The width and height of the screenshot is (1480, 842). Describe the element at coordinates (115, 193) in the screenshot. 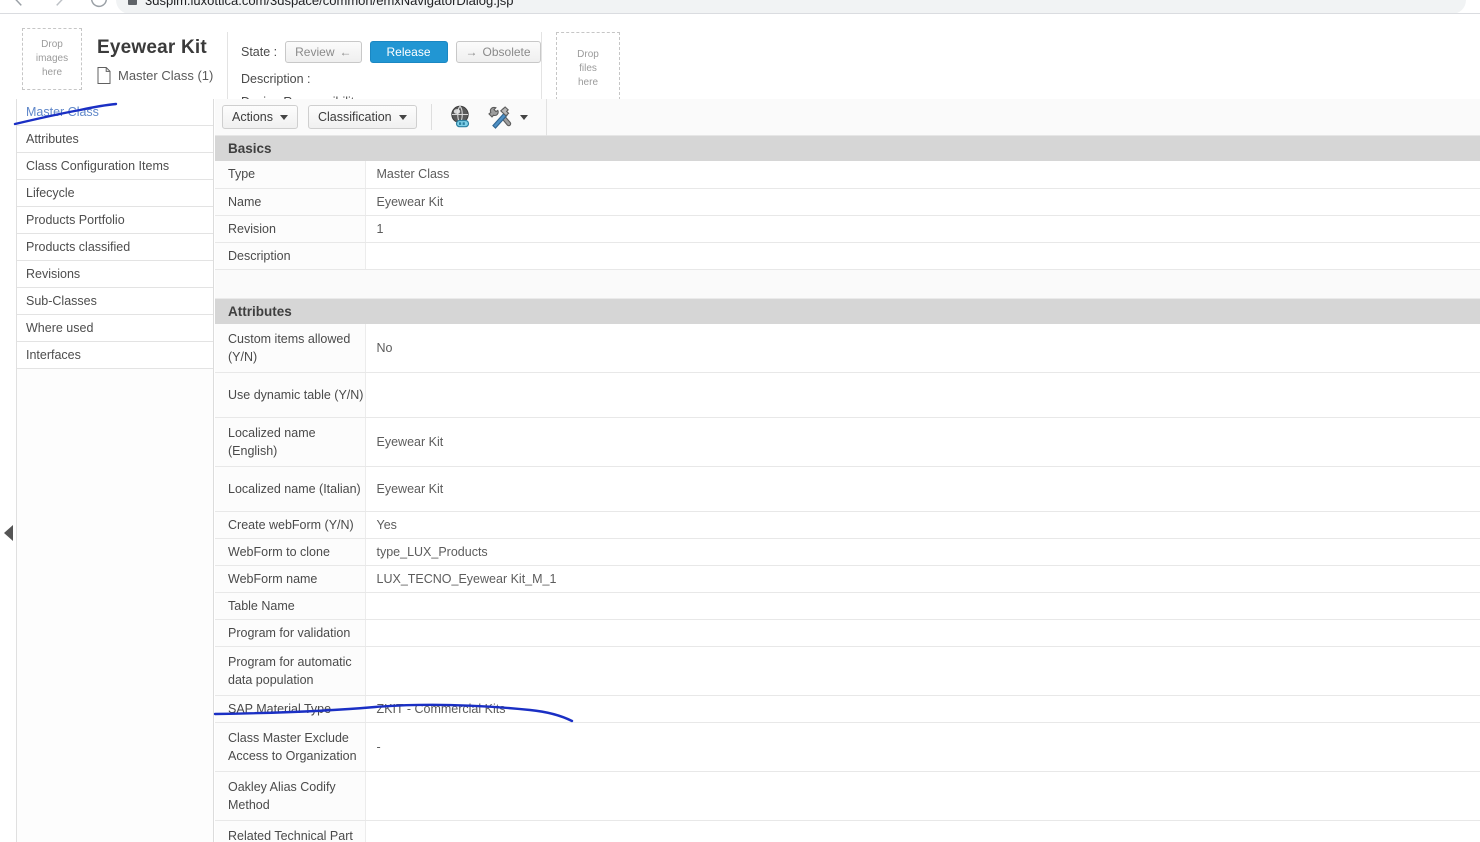

I see `sidebar-item-lifecycle: Lifecycle` at that location.